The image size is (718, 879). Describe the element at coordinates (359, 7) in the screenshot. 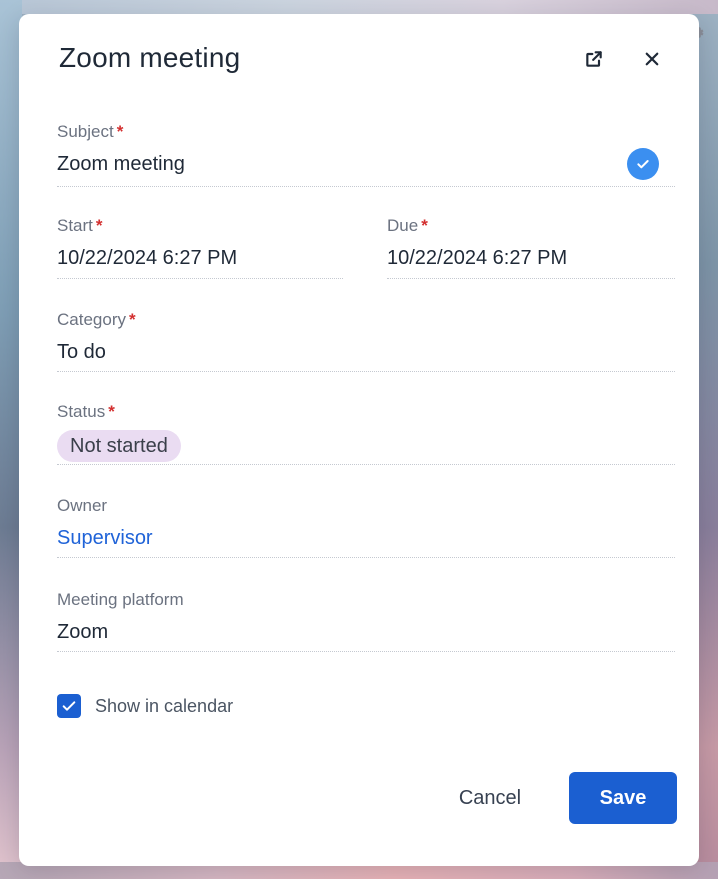

I see `backdrop-top` at that location.